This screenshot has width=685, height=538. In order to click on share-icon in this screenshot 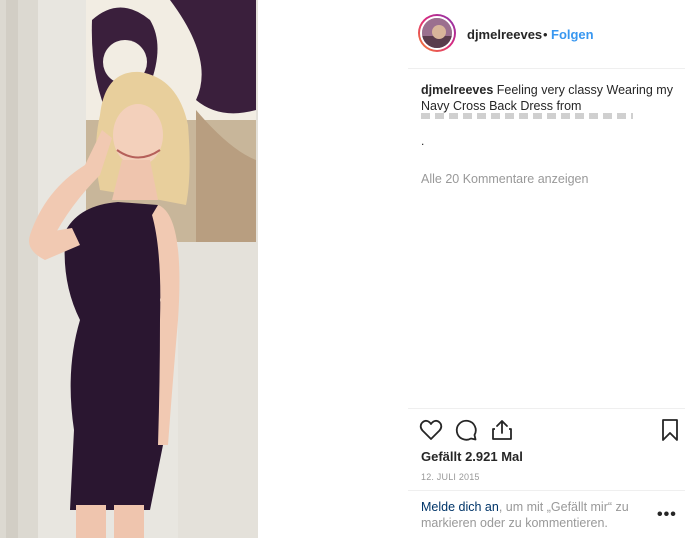, I will do `click(502, 430)`.